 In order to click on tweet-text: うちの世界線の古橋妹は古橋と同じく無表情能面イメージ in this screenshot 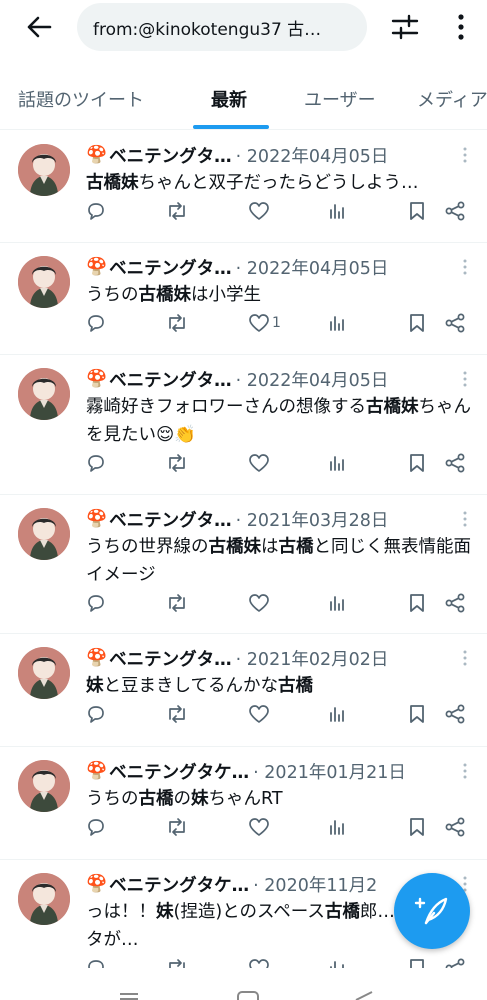, I will do `click(280, 561)`.